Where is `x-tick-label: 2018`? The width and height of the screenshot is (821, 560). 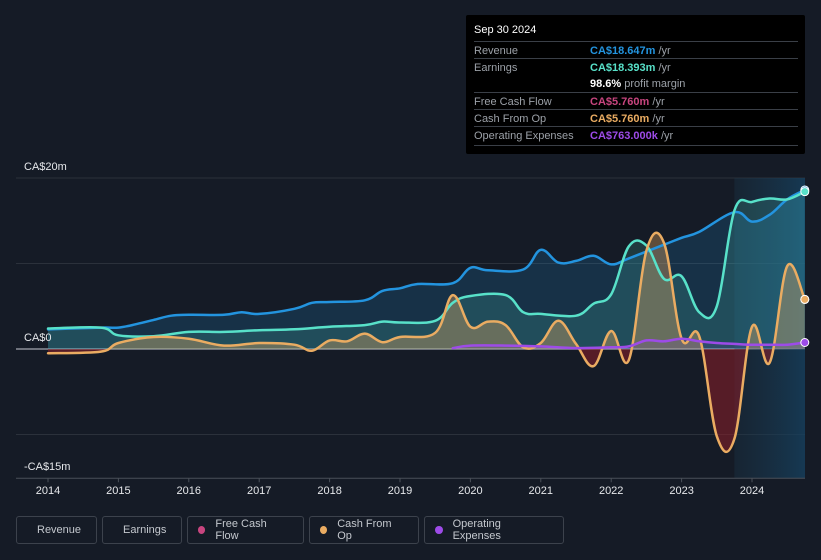
x-tick-label: 2018 is located at coordinates (329, 491).